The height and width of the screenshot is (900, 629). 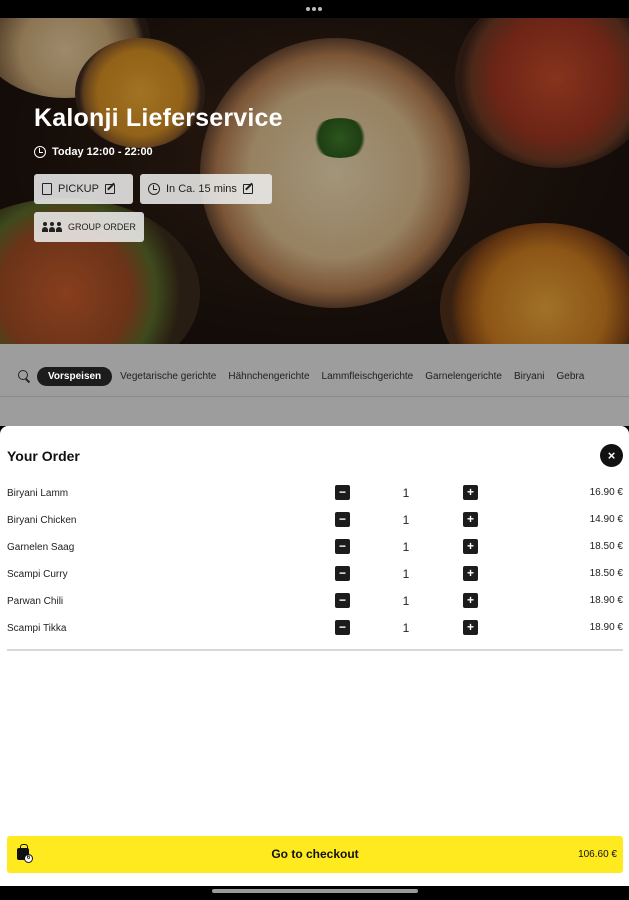 I want to click on item-name: Parwan Chili, so click(x=35, y=601).